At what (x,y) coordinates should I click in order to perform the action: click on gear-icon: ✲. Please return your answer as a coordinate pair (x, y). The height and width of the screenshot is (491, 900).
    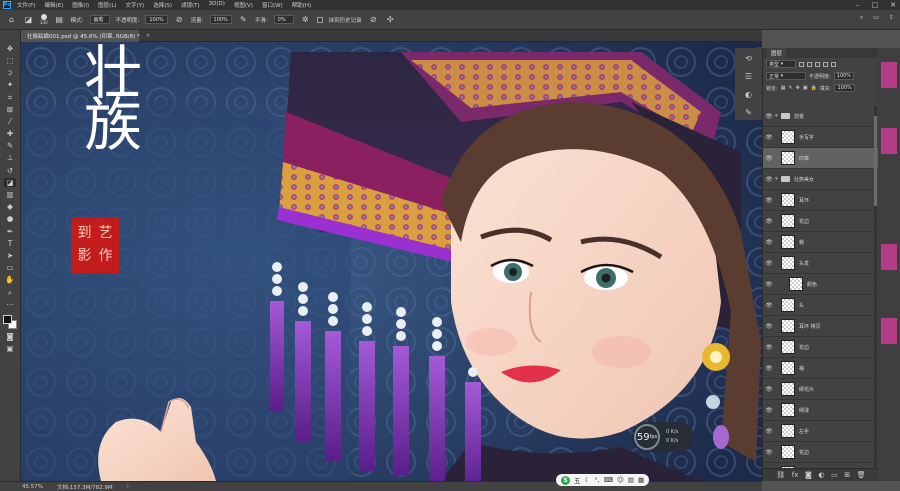
    Looking at the image, I should click on (305, 19).